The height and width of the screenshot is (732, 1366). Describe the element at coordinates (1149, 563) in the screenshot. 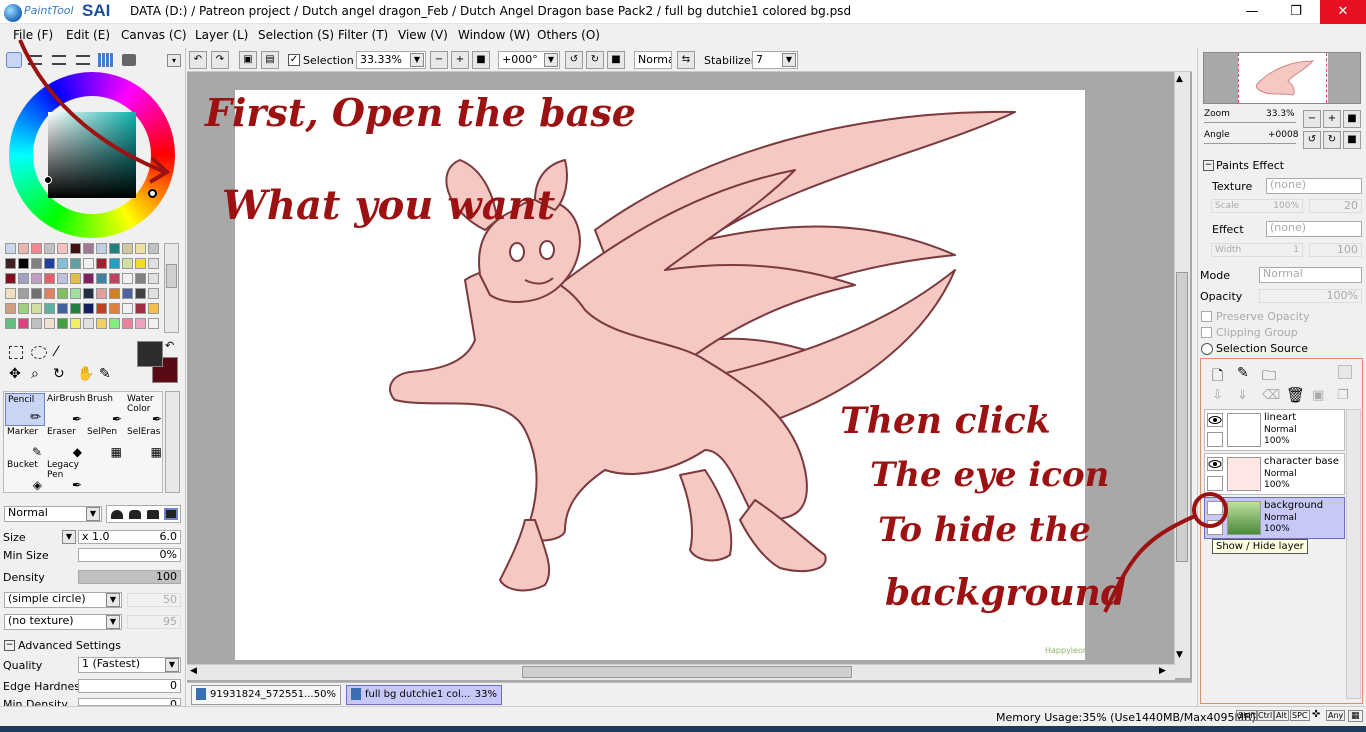

I see `arrow-to-eye-icon` at that location.